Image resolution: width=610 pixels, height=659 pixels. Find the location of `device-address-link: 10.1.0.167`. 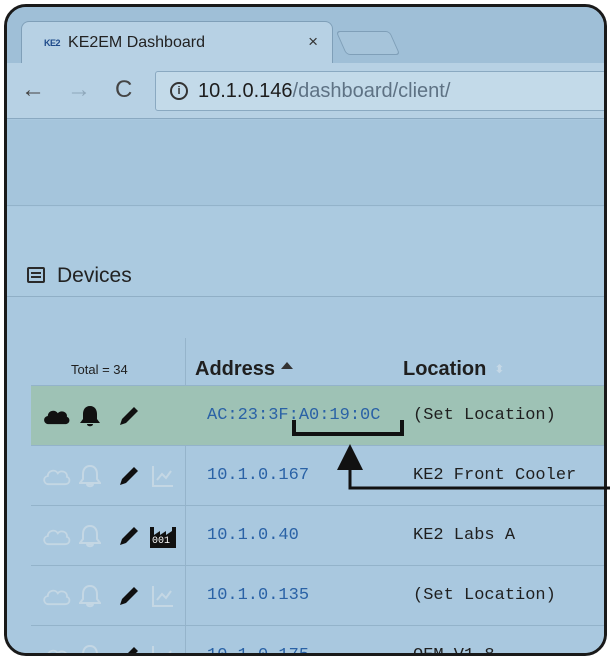

device-address-link: 10.1.0.167 is located at coordinates (258, 475).